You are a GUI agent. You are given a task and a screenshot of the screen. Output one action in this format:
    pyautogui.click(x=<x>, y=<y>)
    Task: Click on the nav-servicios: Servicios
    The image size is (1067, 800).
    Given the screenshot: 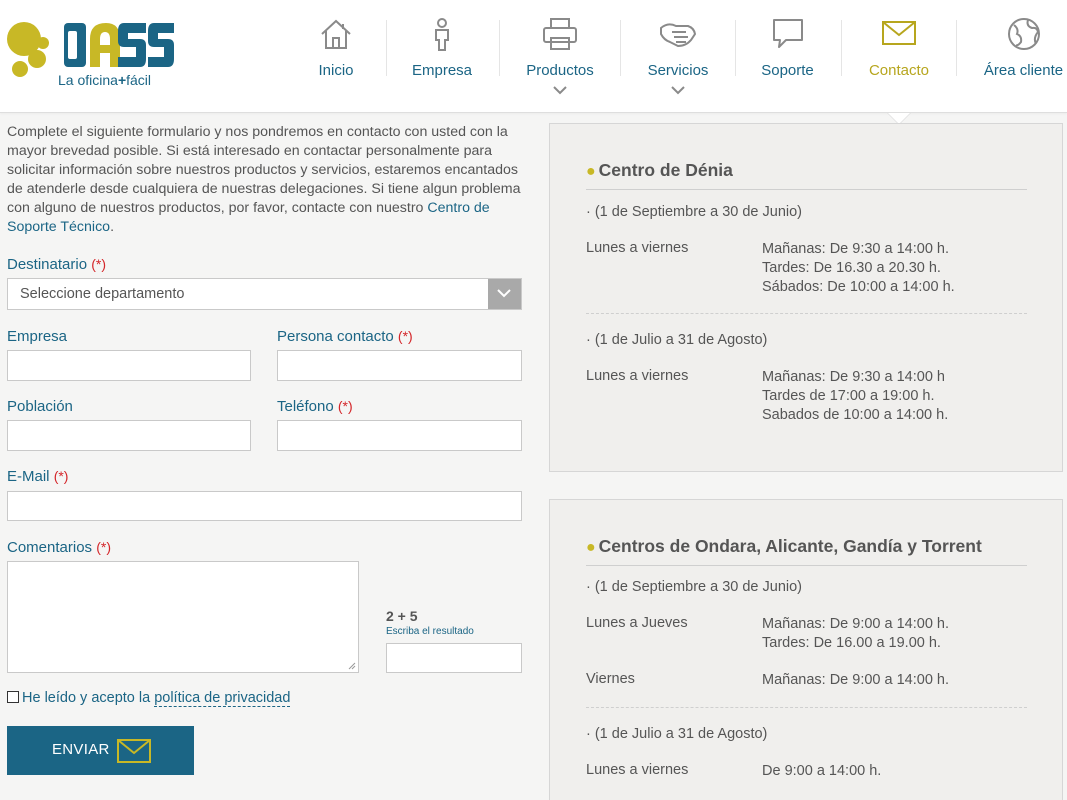 What is the action you would take?
    pyautogui.click(x=678, y=56)
    